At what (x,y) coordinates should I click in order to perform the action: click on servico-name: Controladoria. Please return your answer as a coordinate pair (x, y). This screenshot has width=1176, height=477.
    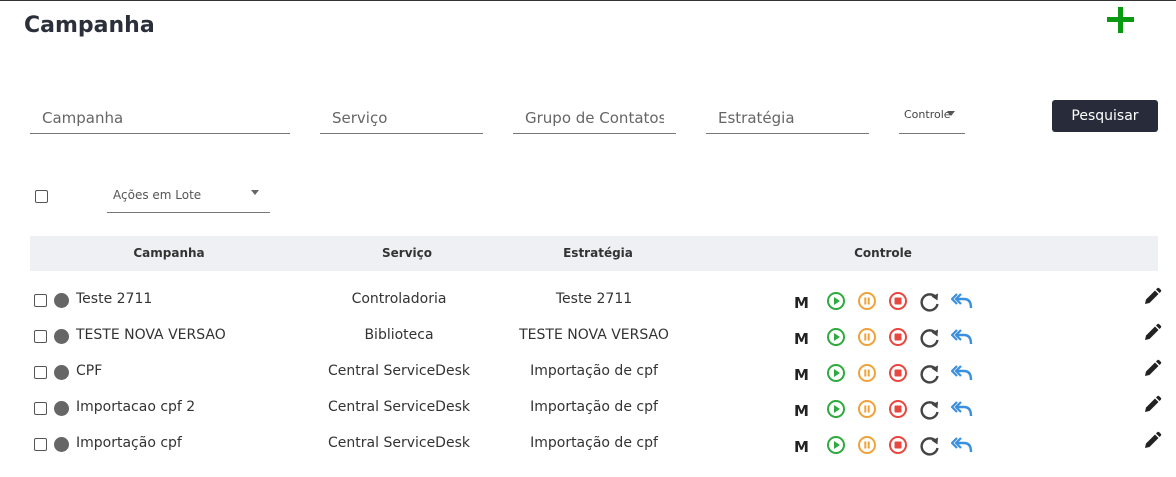
    Looking at the image, I should click on (399, 299).